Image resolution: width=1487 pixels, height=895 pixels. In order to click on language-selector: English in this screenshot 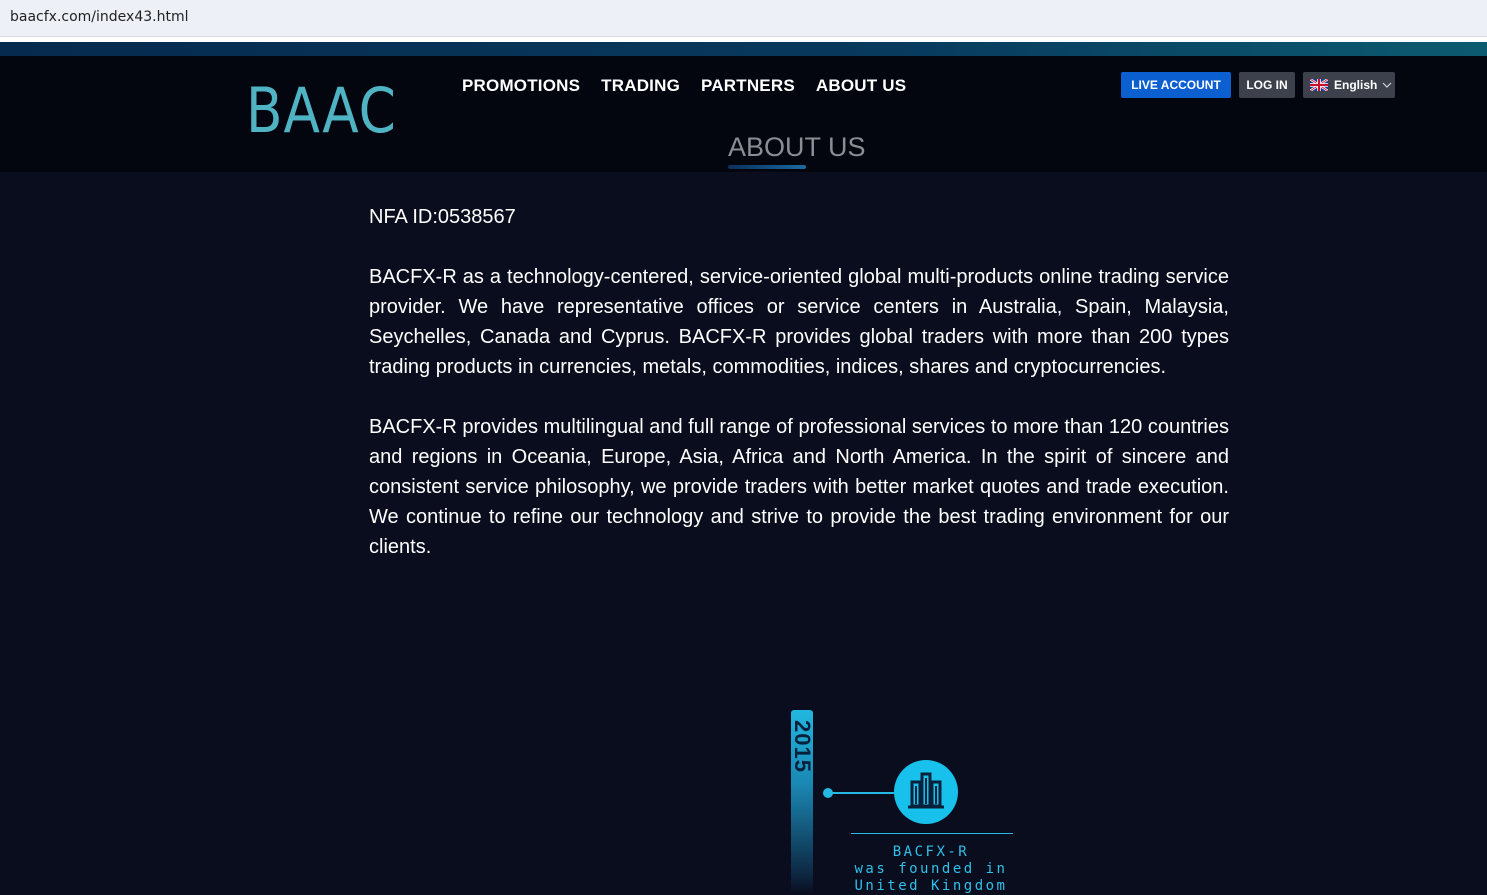, I will do `click(1349, 85)`.